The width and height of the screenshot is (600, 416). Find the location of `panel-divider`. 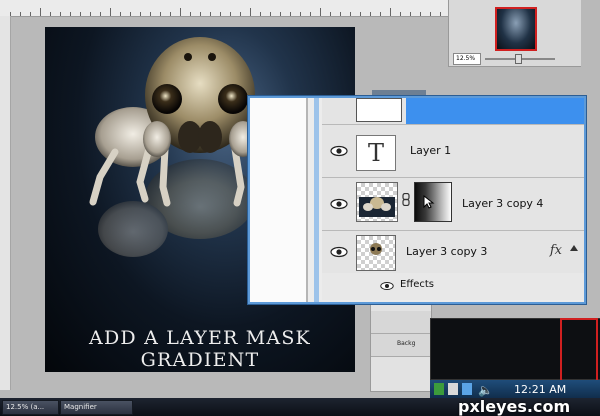

panel-divider is located at coordinates (316, 200).